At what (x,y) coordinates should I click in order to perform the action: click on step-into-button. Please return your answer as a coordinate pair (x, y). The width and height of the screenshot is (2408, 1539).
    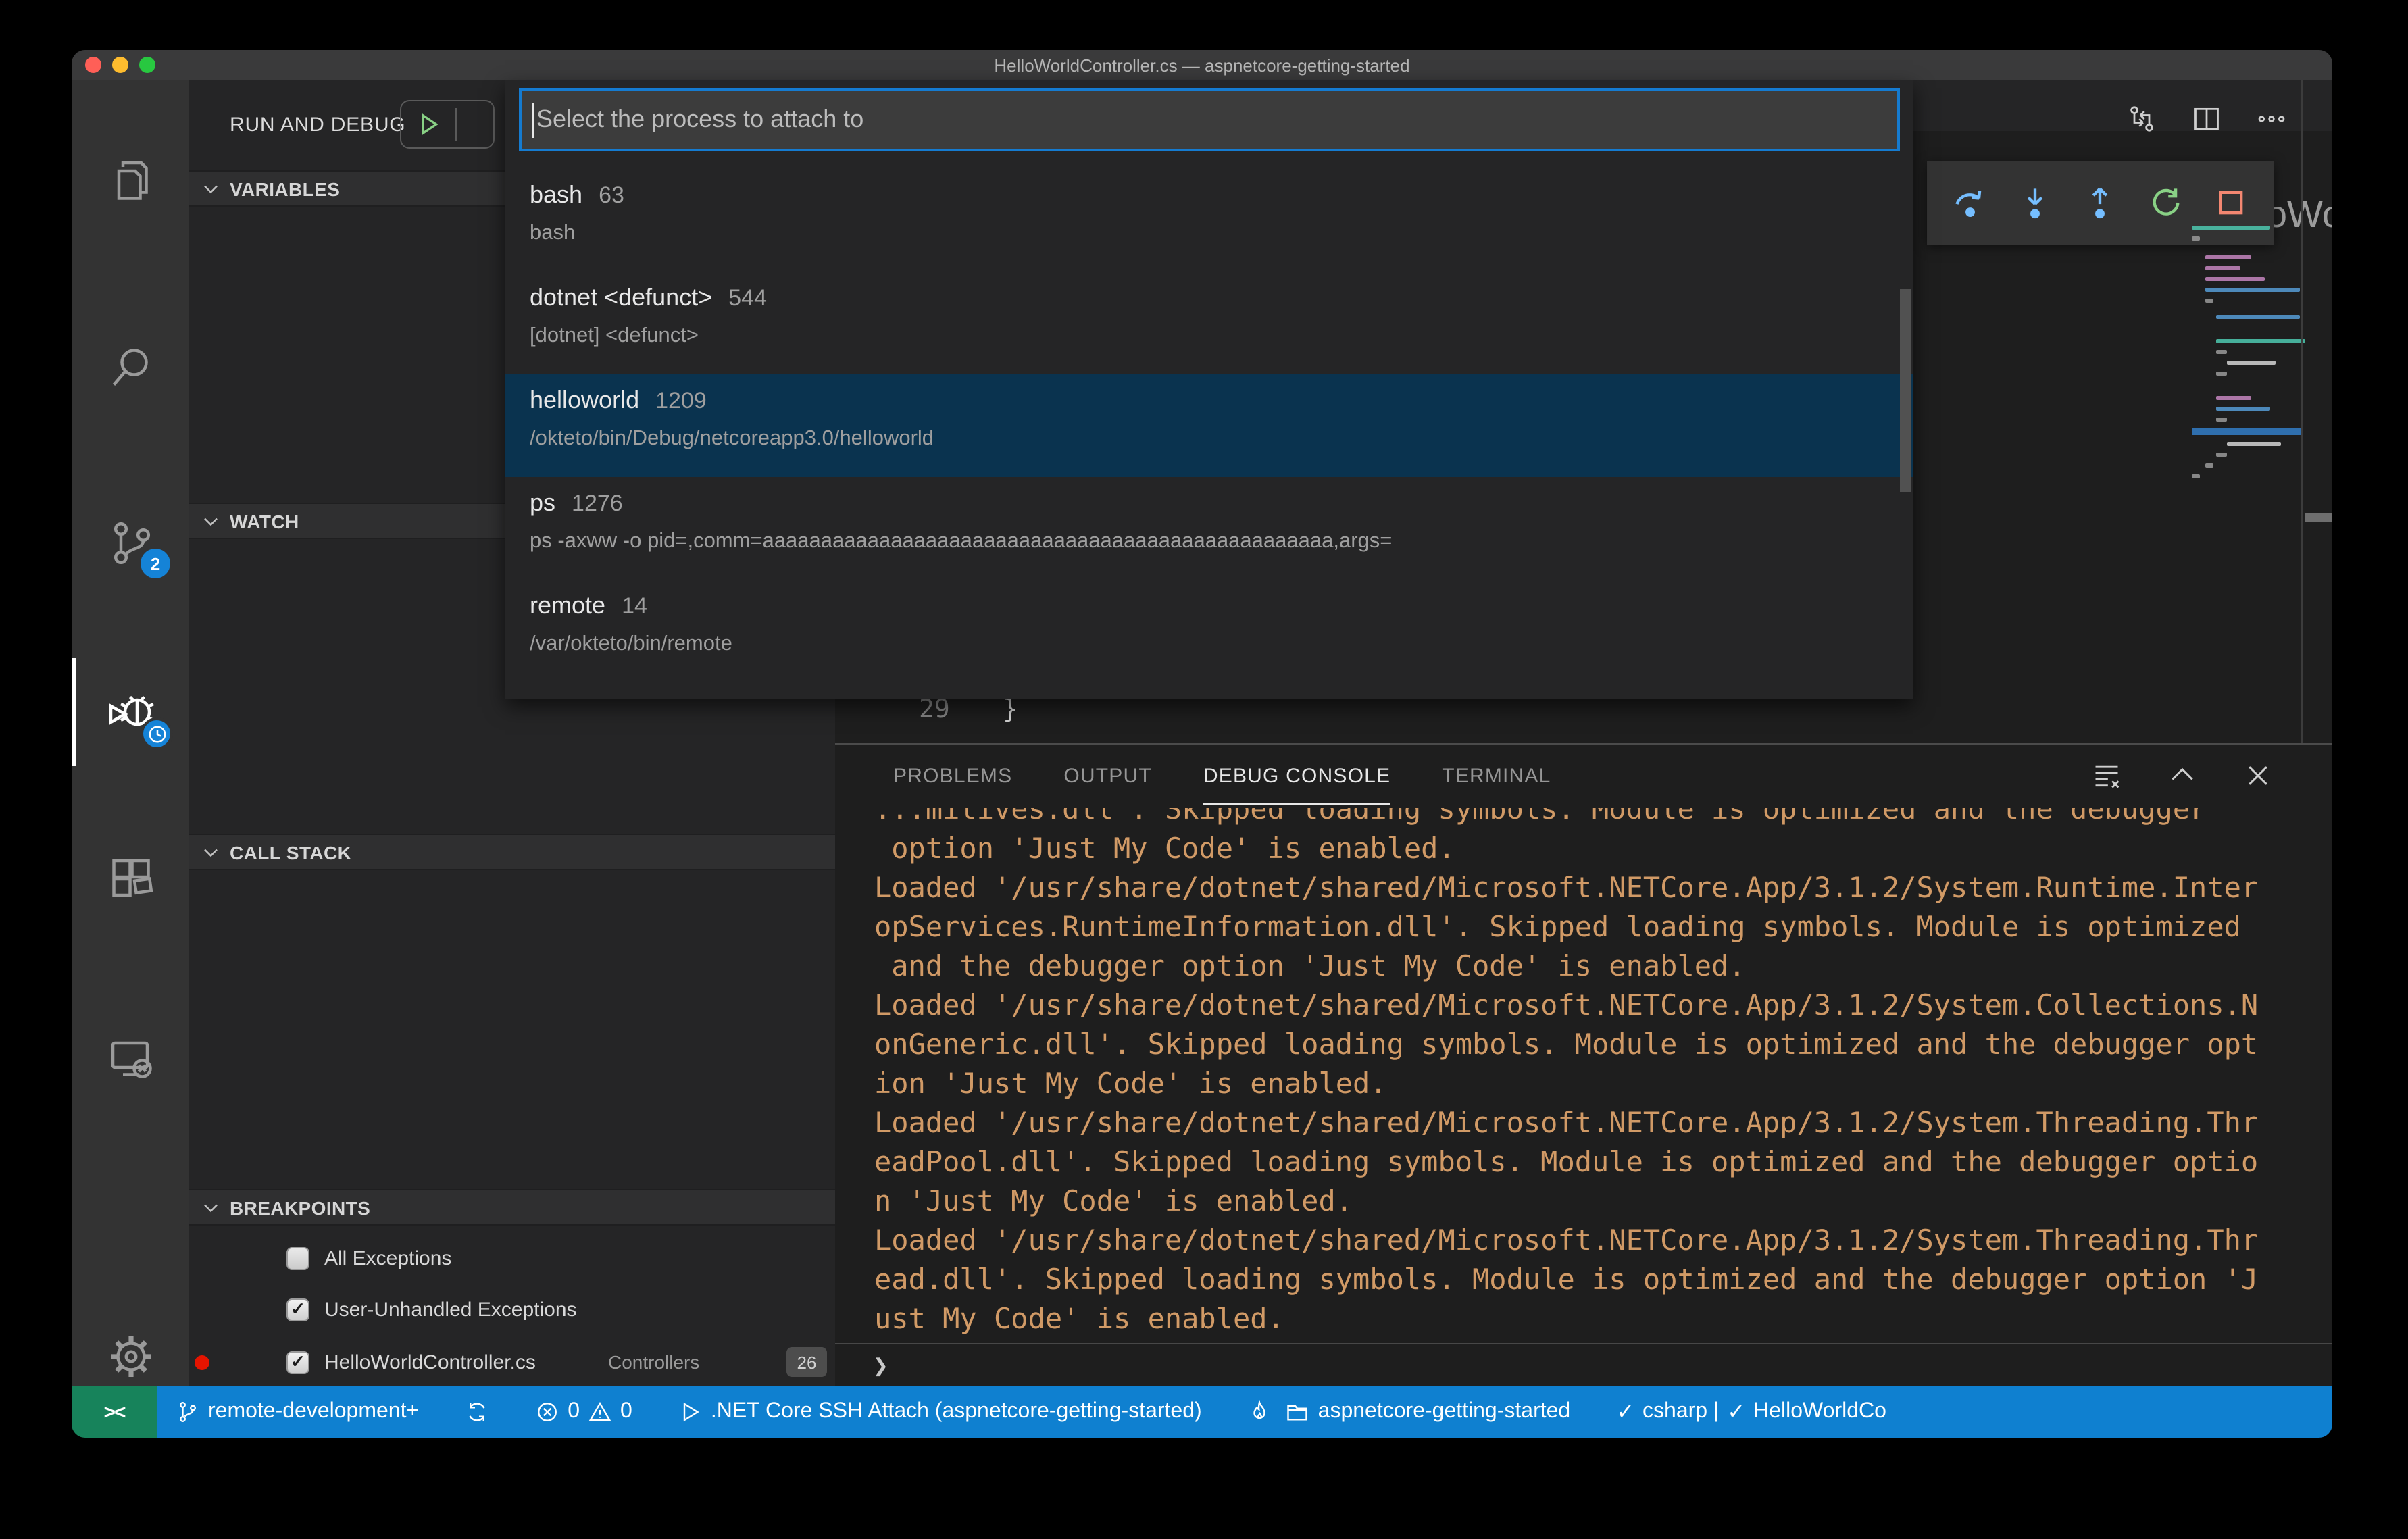
    Looking at the image, I should click on (2036, 202).